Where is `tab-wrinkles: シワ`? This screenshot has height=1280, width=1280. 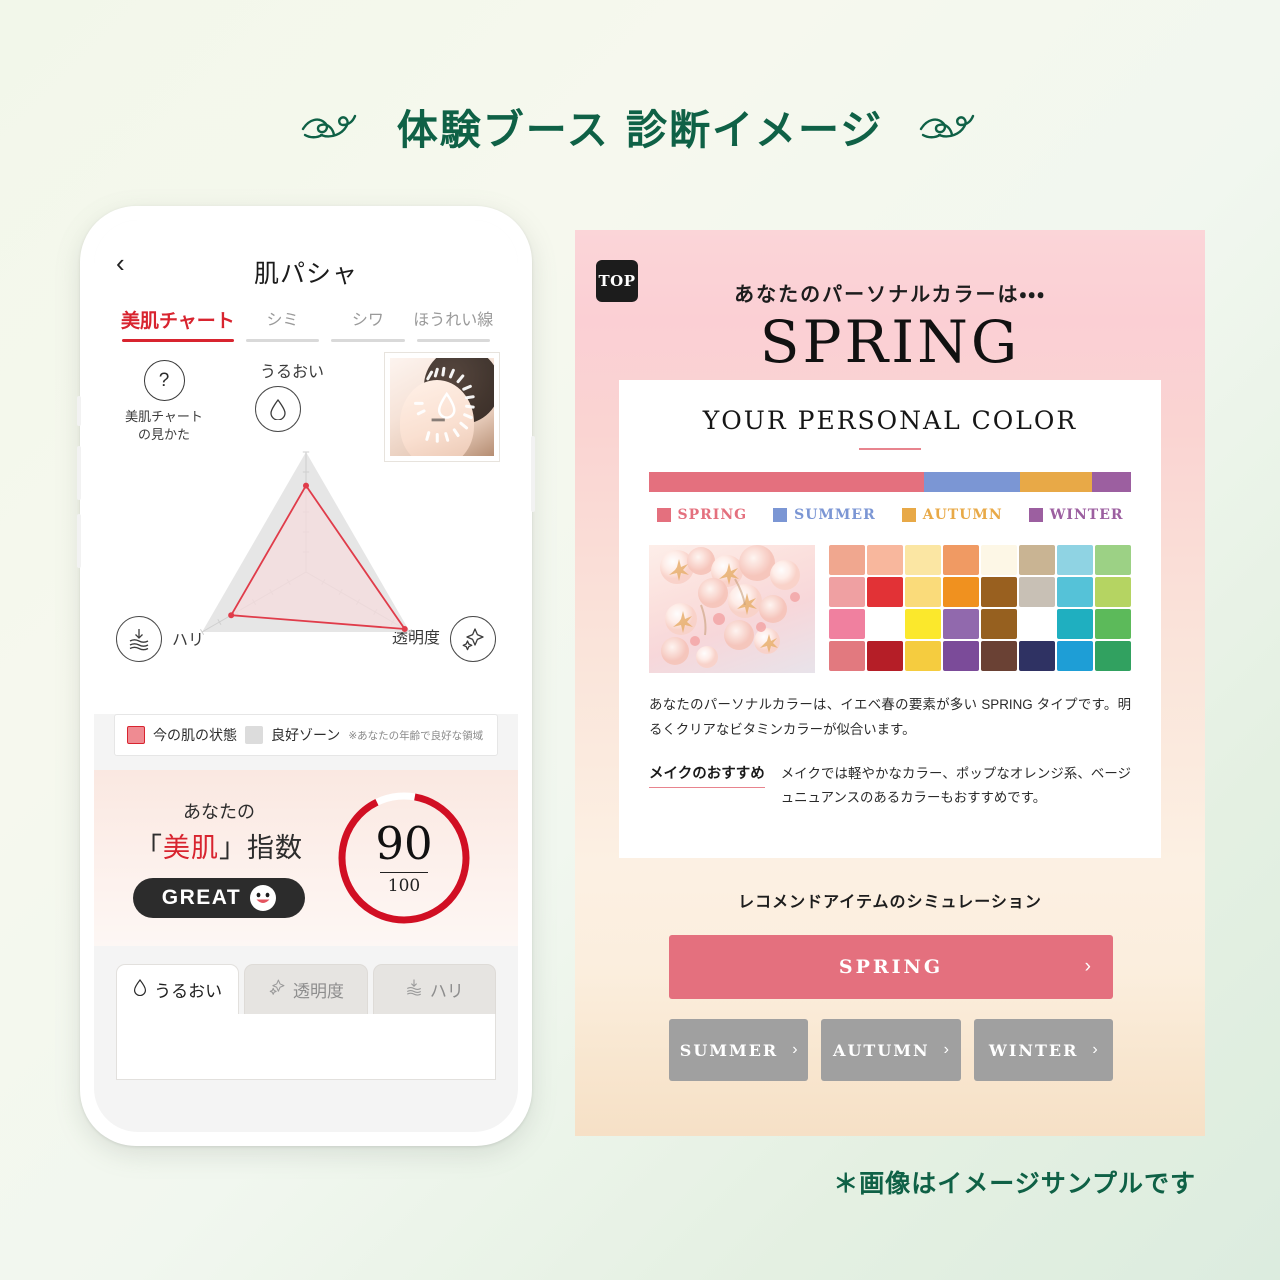 tab-wrinkles: シワ is located at coordinates (367, 324).